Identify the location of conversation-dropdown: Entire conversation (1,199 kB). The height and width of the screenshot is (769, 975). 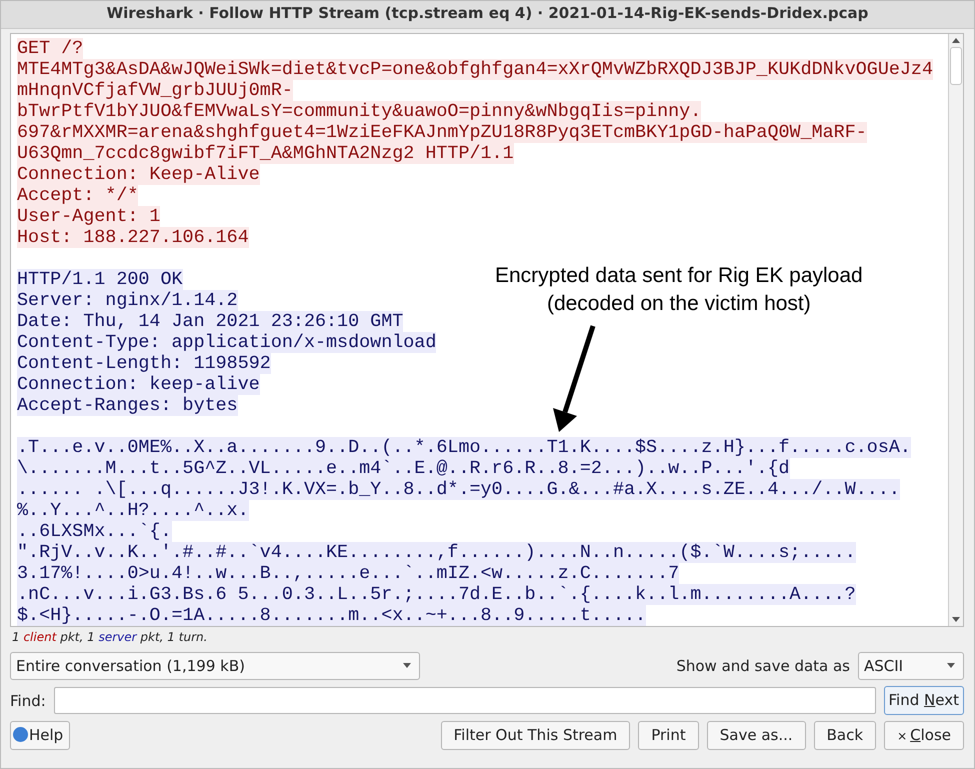
(215, 666).